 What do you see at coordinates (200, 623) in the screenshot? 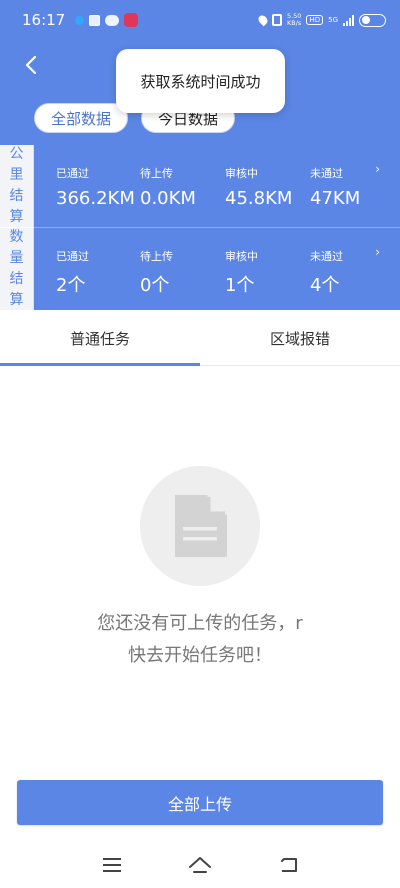
I see `empty-line-1: 您还没有可上传的任务，r` at bounding box center [200, 623].